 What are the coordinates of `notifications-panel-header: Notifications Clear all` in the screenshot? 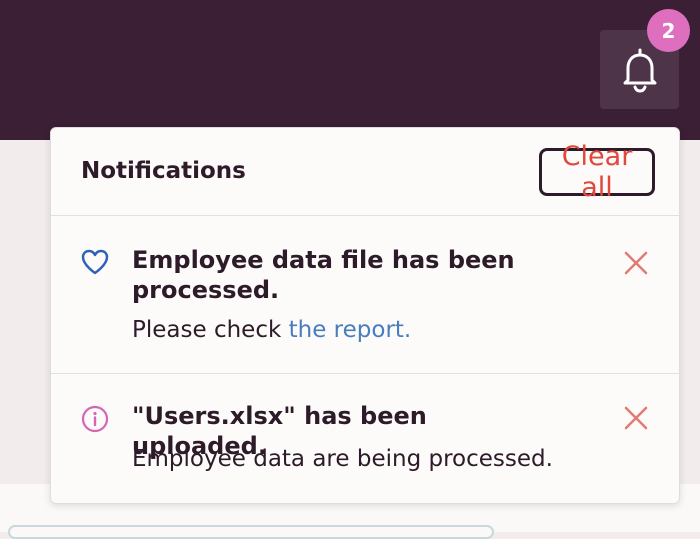 It's located at (365, 172).